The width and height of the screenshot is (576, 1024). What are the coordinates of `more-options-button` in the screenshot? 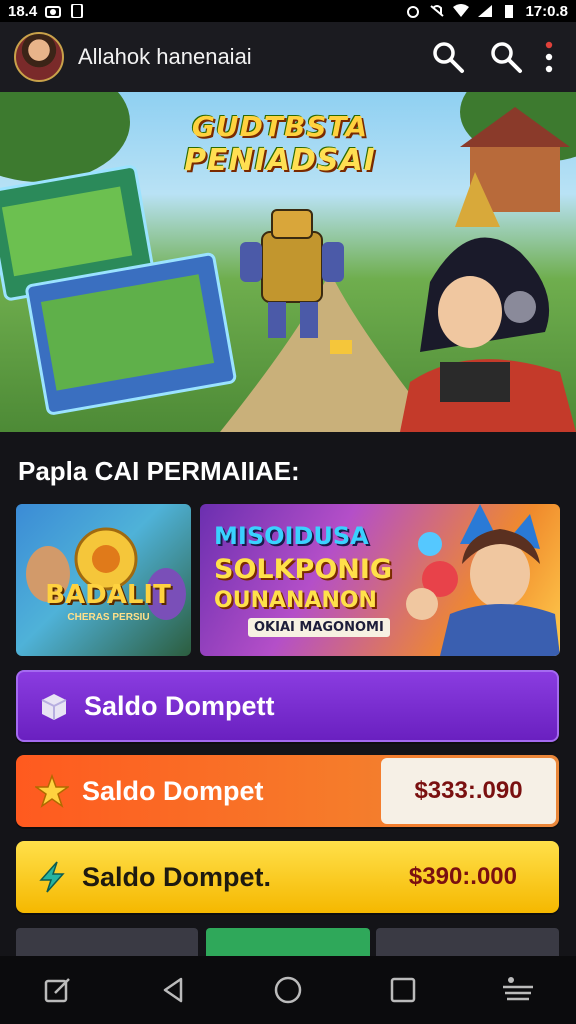 It's located at (549, 57).